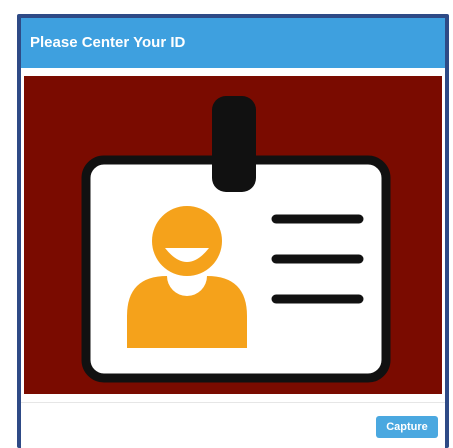  I want to click on capture-button: Capture, so click(407, 427).